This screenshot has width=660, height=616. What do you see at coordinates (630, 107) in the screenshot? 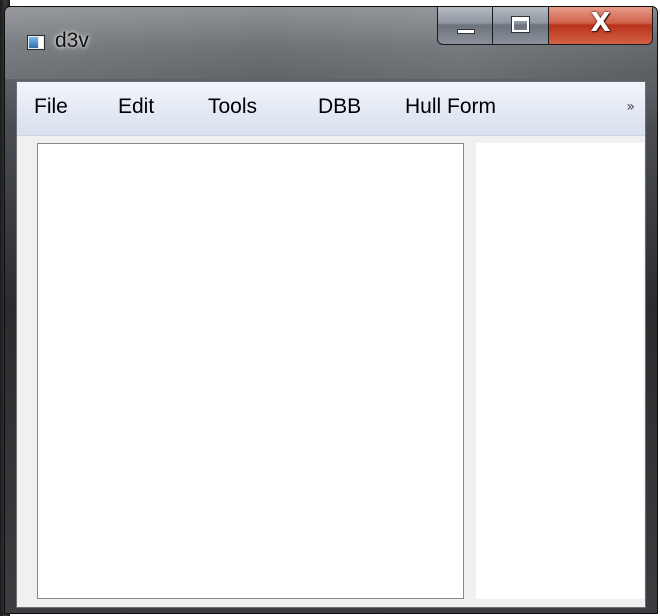
I see `menu-overflow-chevron-icon: »` at bounding box center [630, 107].